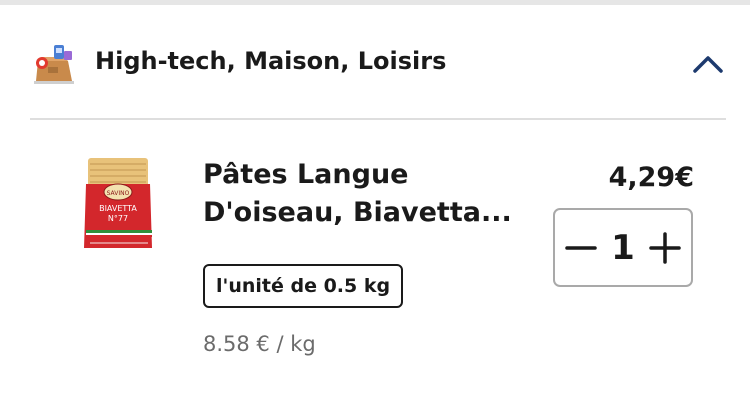 The image size is (750, 418). I want to click on product-name-line1: Pâtes Langue, so click(306, 174).